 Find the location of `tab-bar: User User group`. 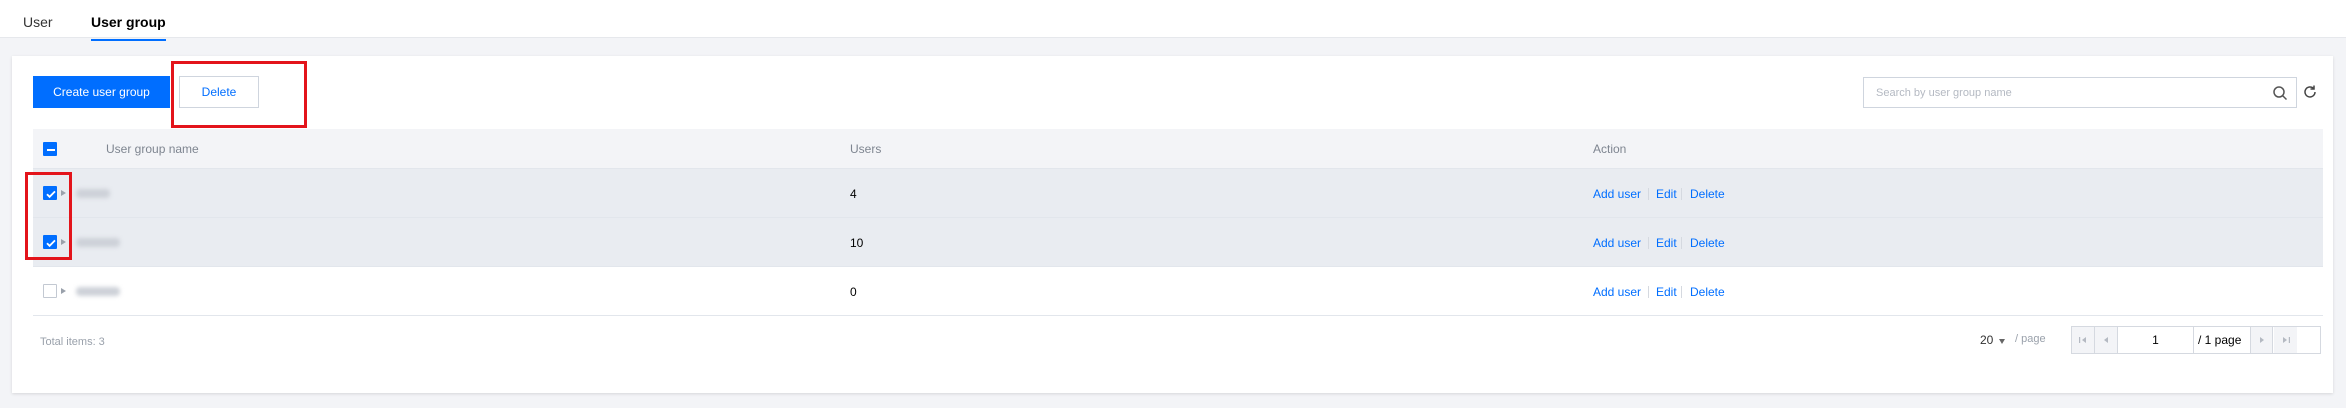

tab-bar: User User group is located at coordinates (1173, 20).